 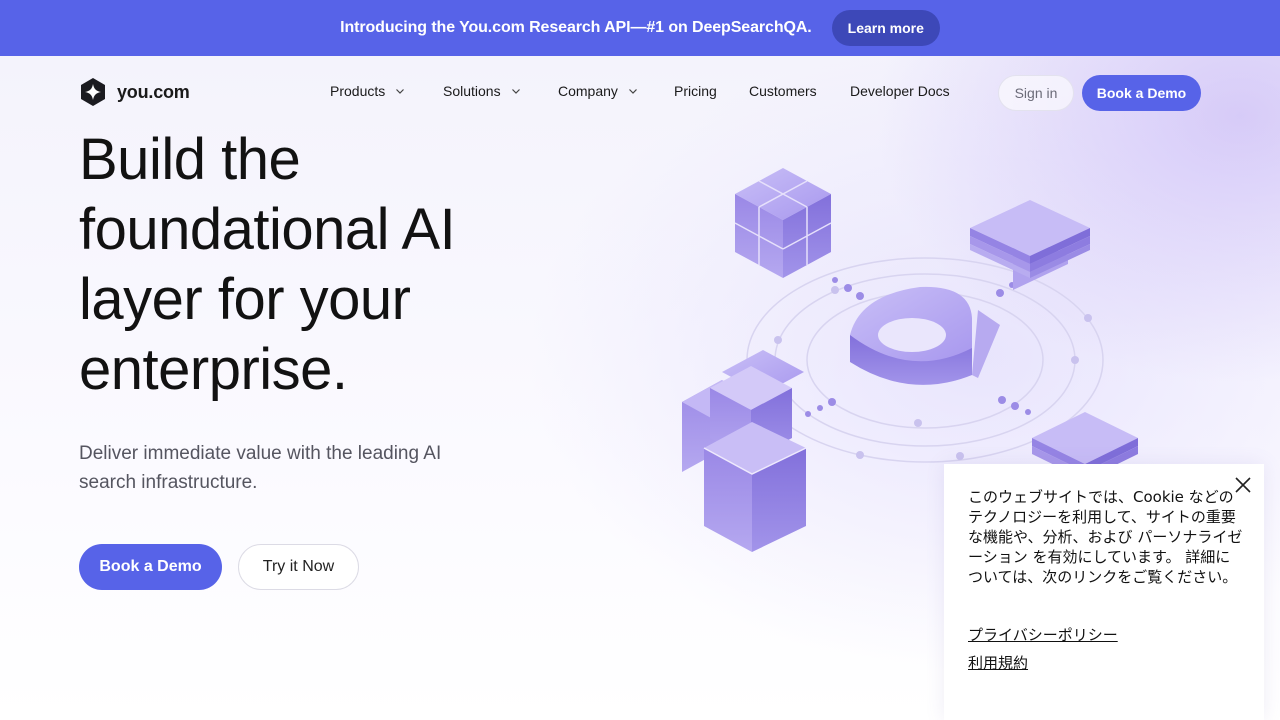 I want to click on book-demo-button: Book a Demo, so click(x=150, y=567).